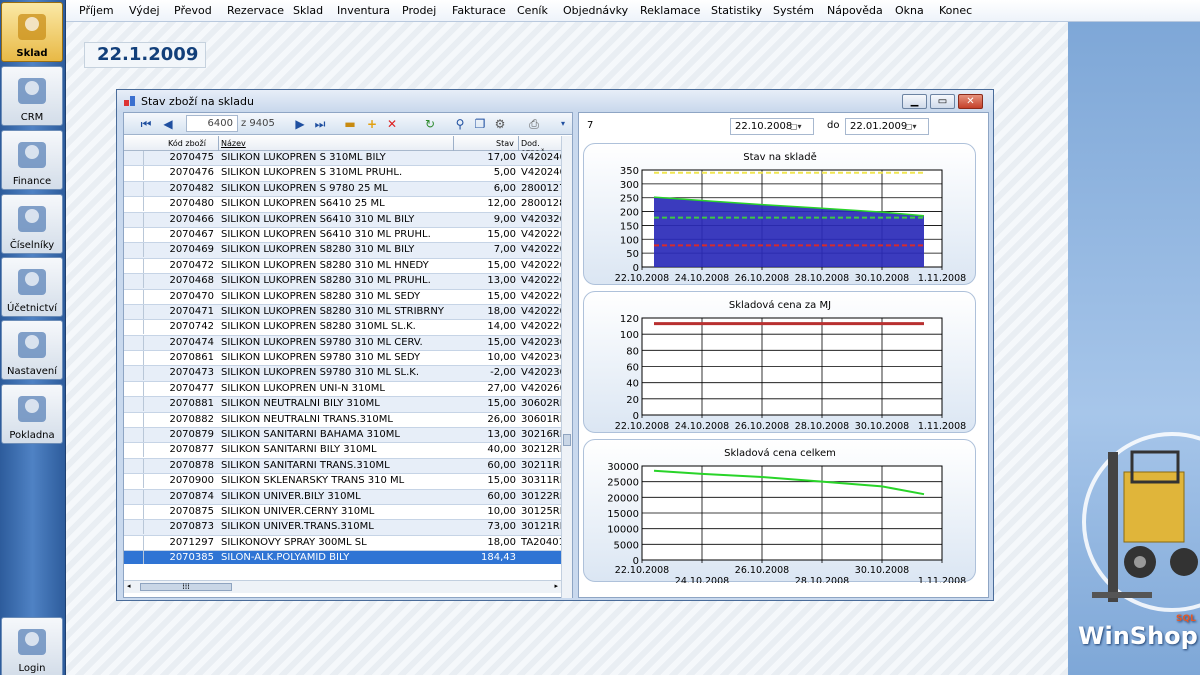 The height and width of the screenshot is (675, 1200). What do you see at coordinates (320, 124) in the screenshot?
I see `last-record-icon: ⏭` at bounding box center [320, 124].